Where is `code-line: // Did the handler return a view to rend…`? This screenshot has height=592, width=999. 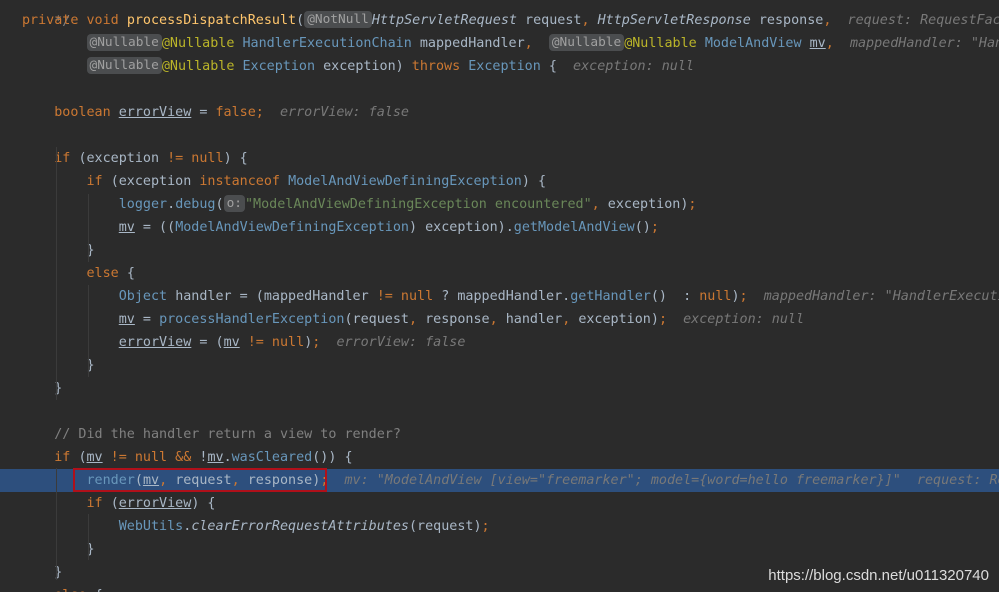 code-line: // Did the handler return a view to rend… is located at coordinates (499, 434).